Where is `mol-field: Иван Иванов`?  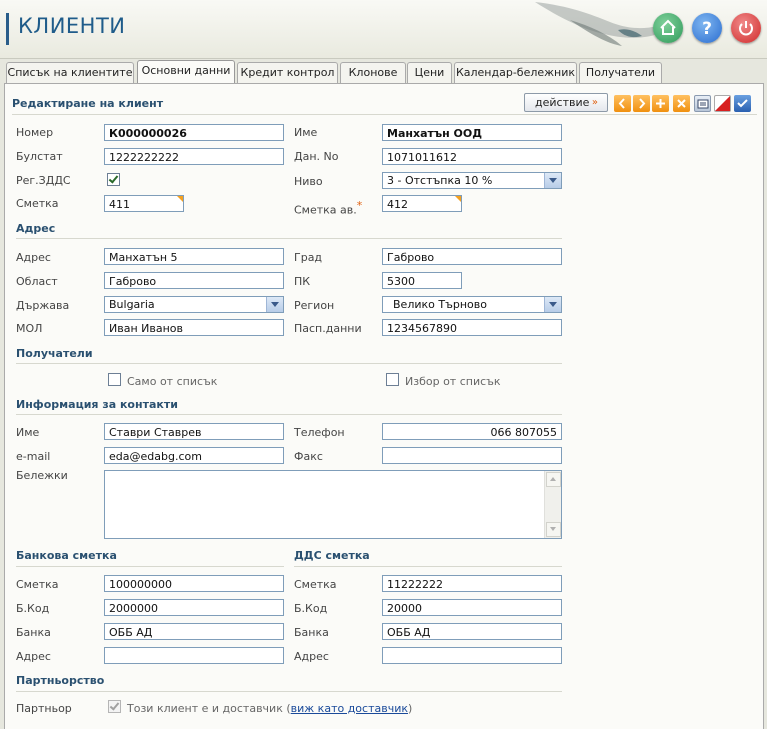
mol-field: Иван Иванов is located at coordinates (194, 327).